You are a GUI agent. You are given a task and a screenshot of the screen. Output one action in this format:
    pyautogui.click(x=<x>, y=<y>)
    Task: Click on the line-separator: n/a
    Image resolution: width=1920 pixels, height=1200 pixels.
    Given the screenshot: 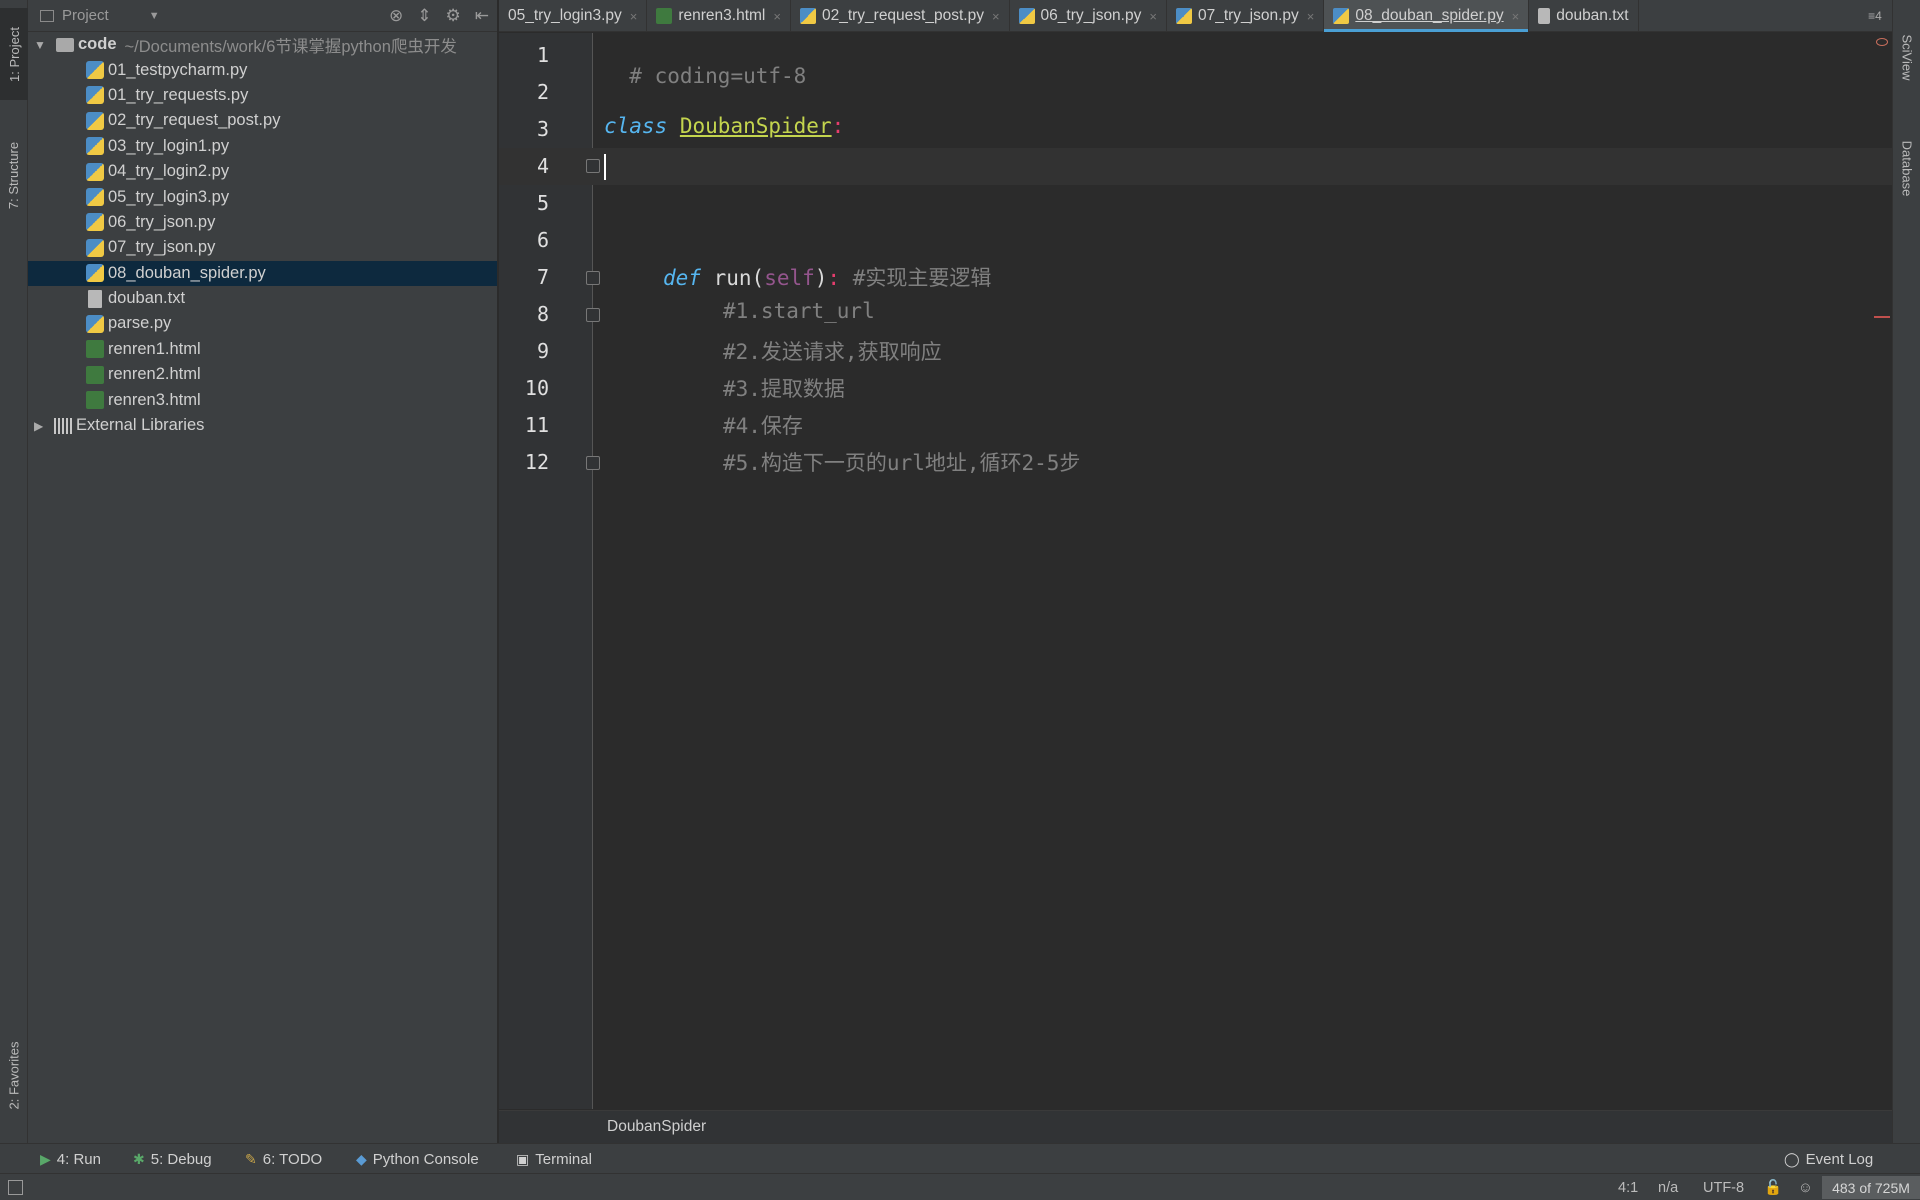 What is the action you would take?
    pyautogui.click(x=1668, y=1187)
    